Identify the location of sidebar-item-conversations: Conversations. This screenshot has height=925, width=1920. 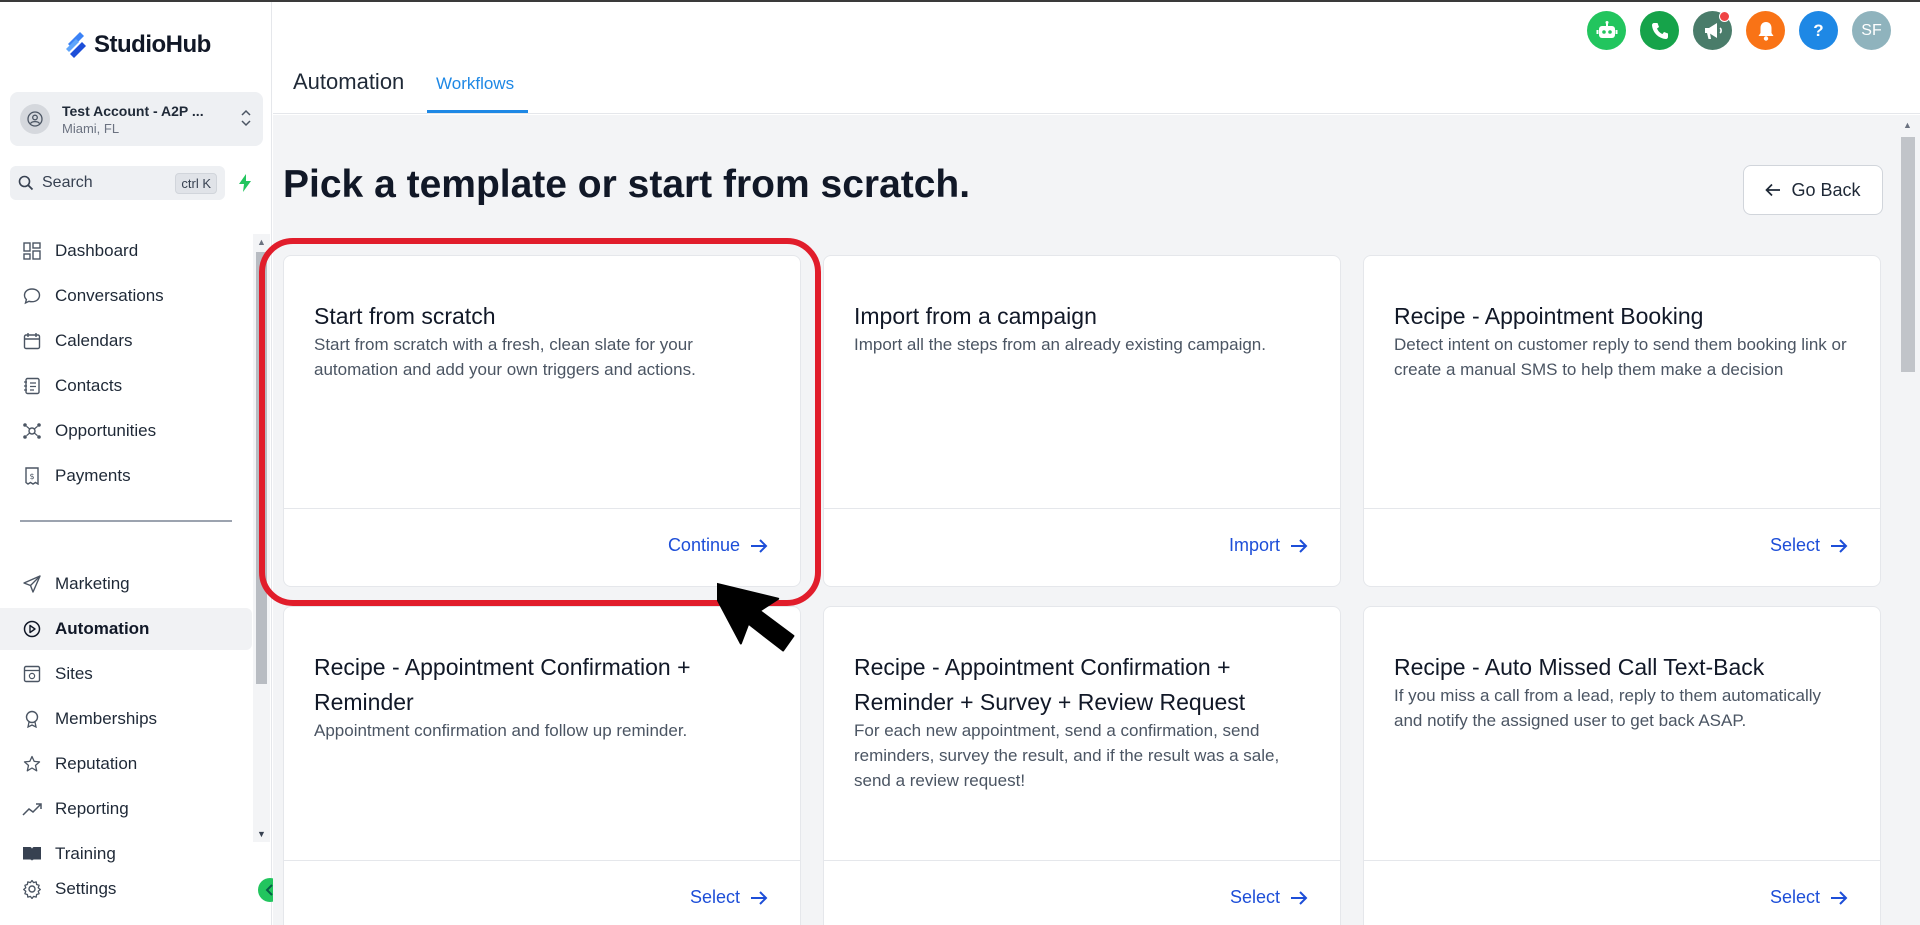
(126, 296).